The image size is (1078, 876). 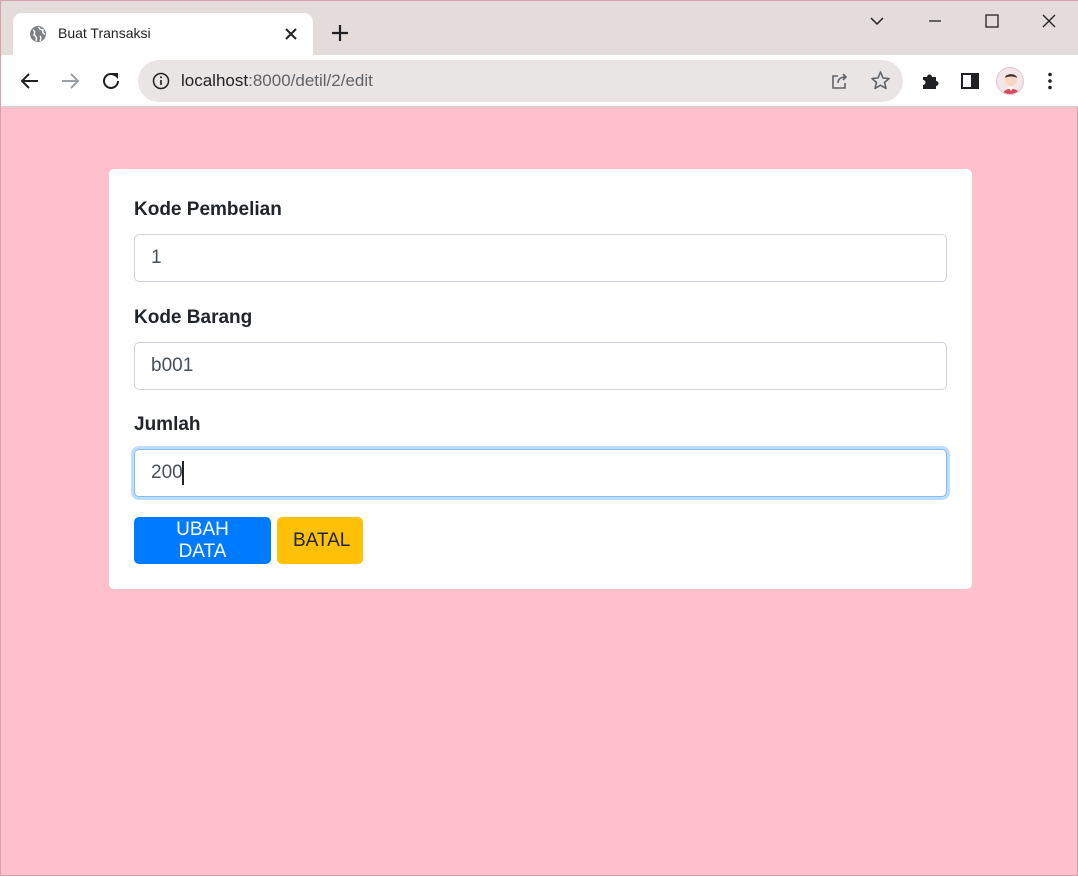 What do you see at coordinates (520, 81) in the screenshot?
I see `address-bar: localhost:8000/detil/2/edit` at bounding box center [520, 81].